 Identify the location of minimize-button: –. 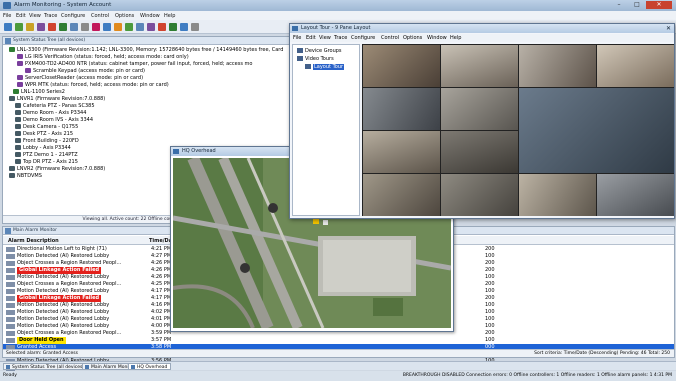
(619, 5).